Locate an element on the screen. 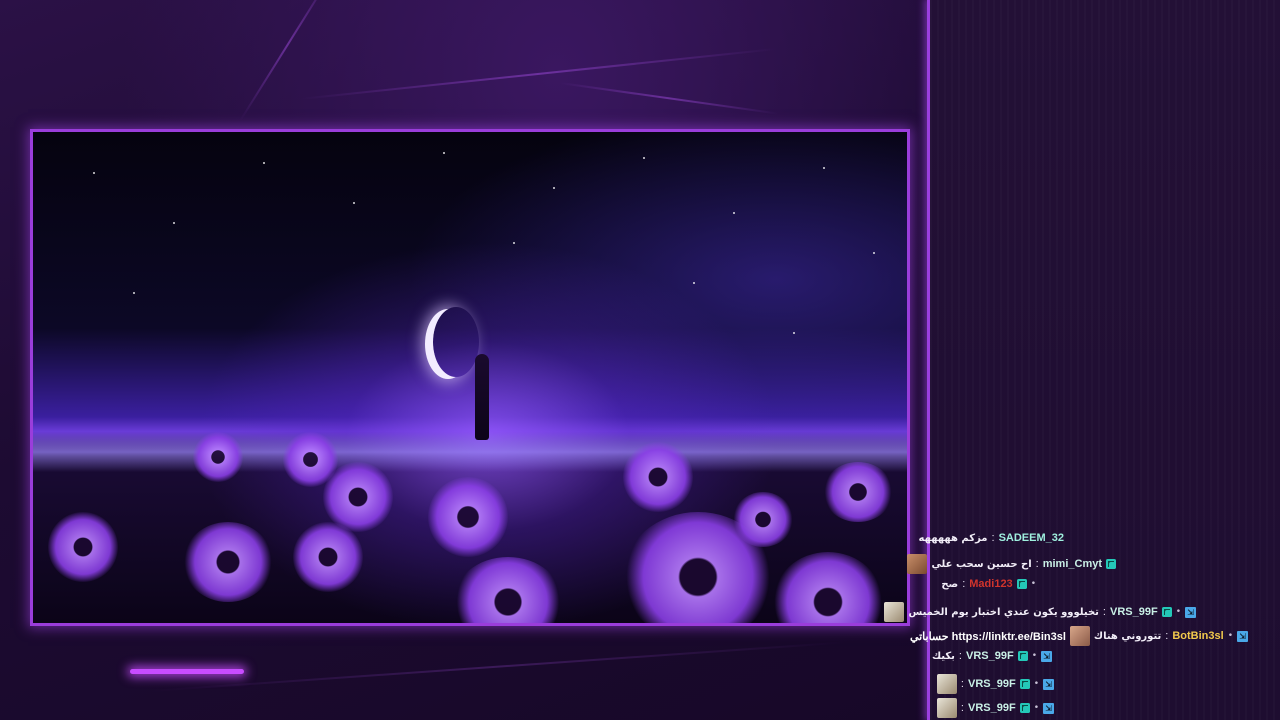 This screenshot has height=720, width=1280. chat-message-text: تتوروني هناك is located at coordinates (1127, 636).